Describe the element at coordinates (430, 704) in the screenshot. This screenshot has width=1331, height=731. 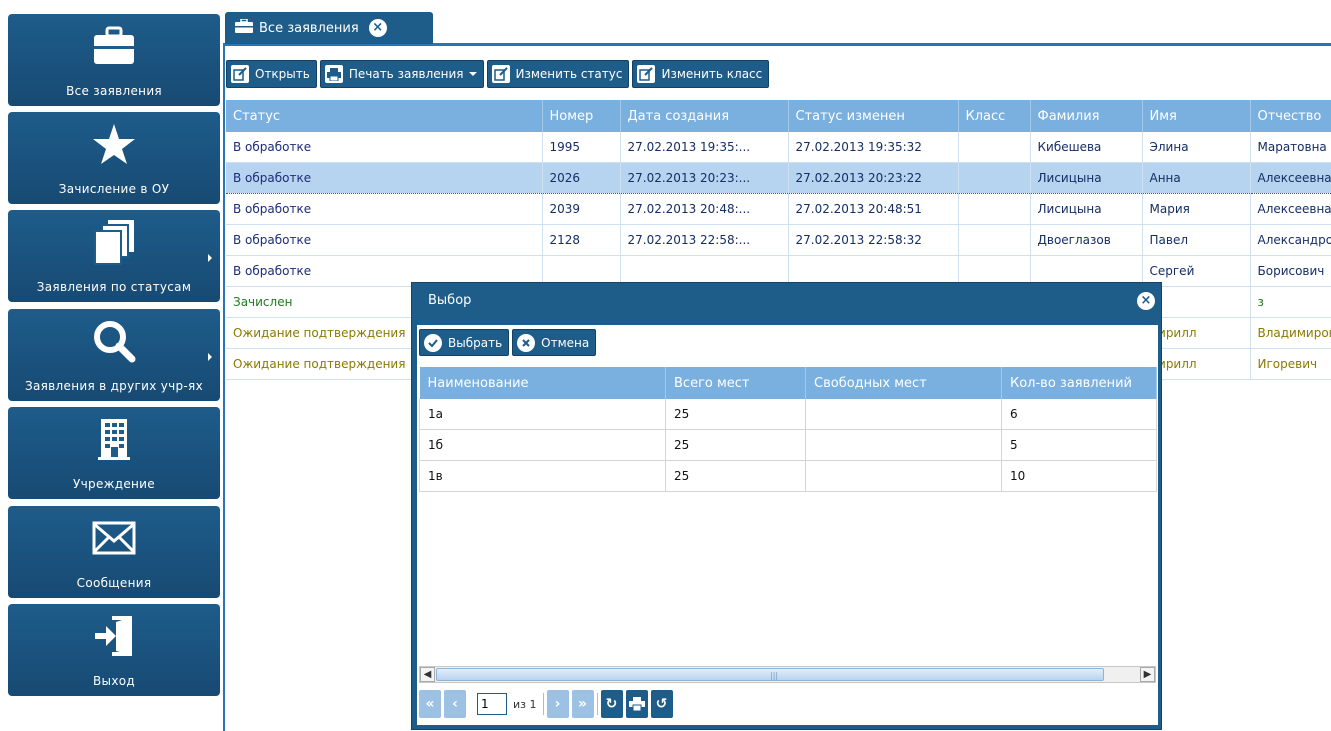
I see `first-page-icon: «` at that location.